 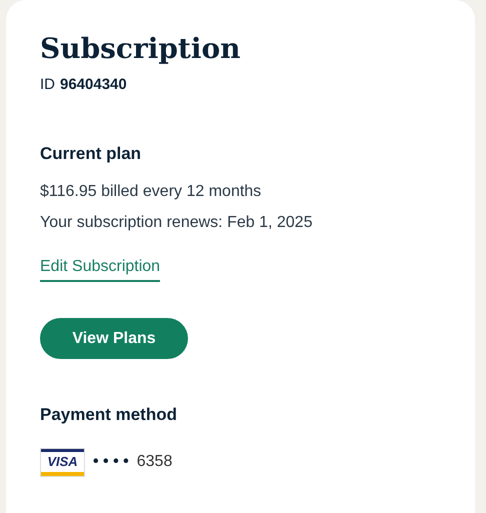 What do you see at coordinates (91, 153) in the screenshot?
I see `section-heading: Current plan` at bounding box center [91, 153].